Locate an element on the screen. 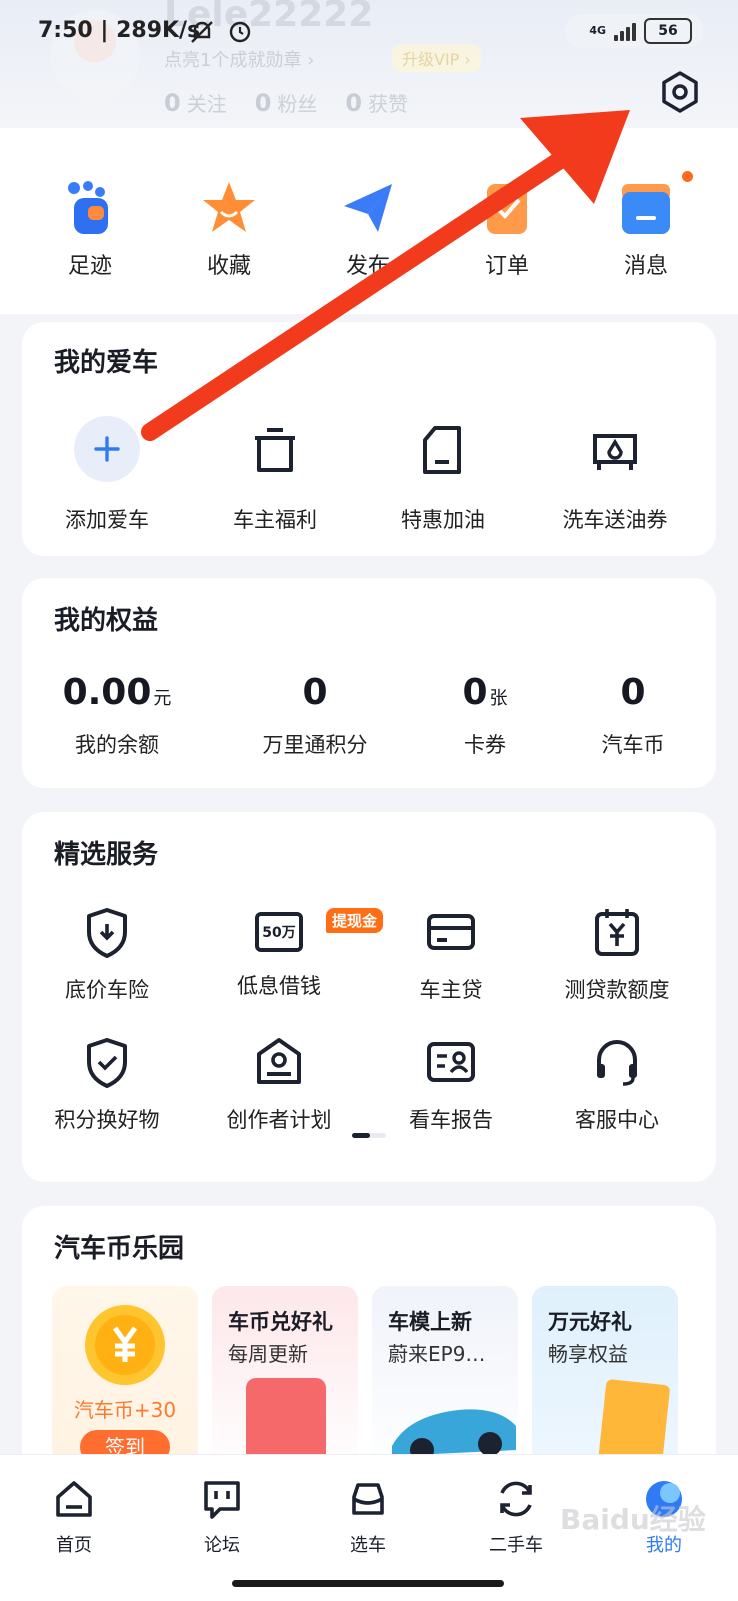 Image resolution: width=738 pixels, height=1601 pixels. my-car-card: 我的爱车 添加爱车 车主福利 特惠加油 洗车送油券 is located at coordinates (369, 439).